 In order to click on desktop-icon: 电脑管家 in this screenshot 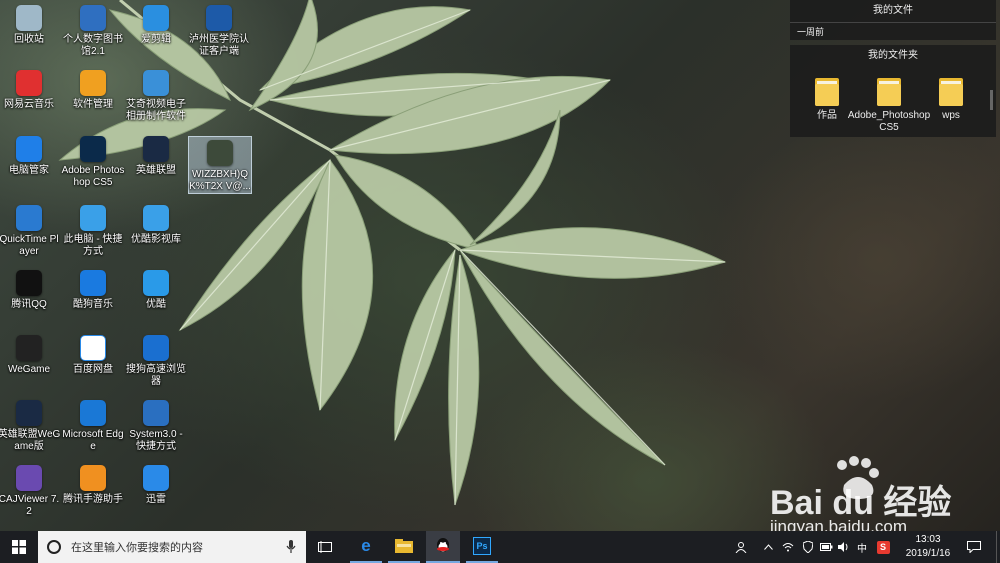, I will do `click(30, 156)`.